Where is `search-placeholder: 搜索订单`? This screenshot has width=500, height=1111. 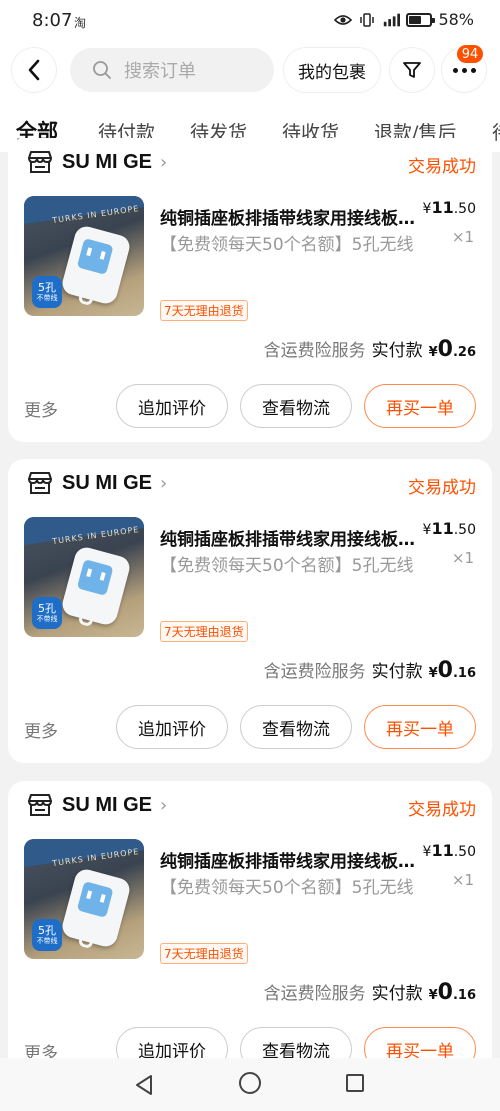
search-placeholder: 搜索订单 is located at coordinates (160, 71).